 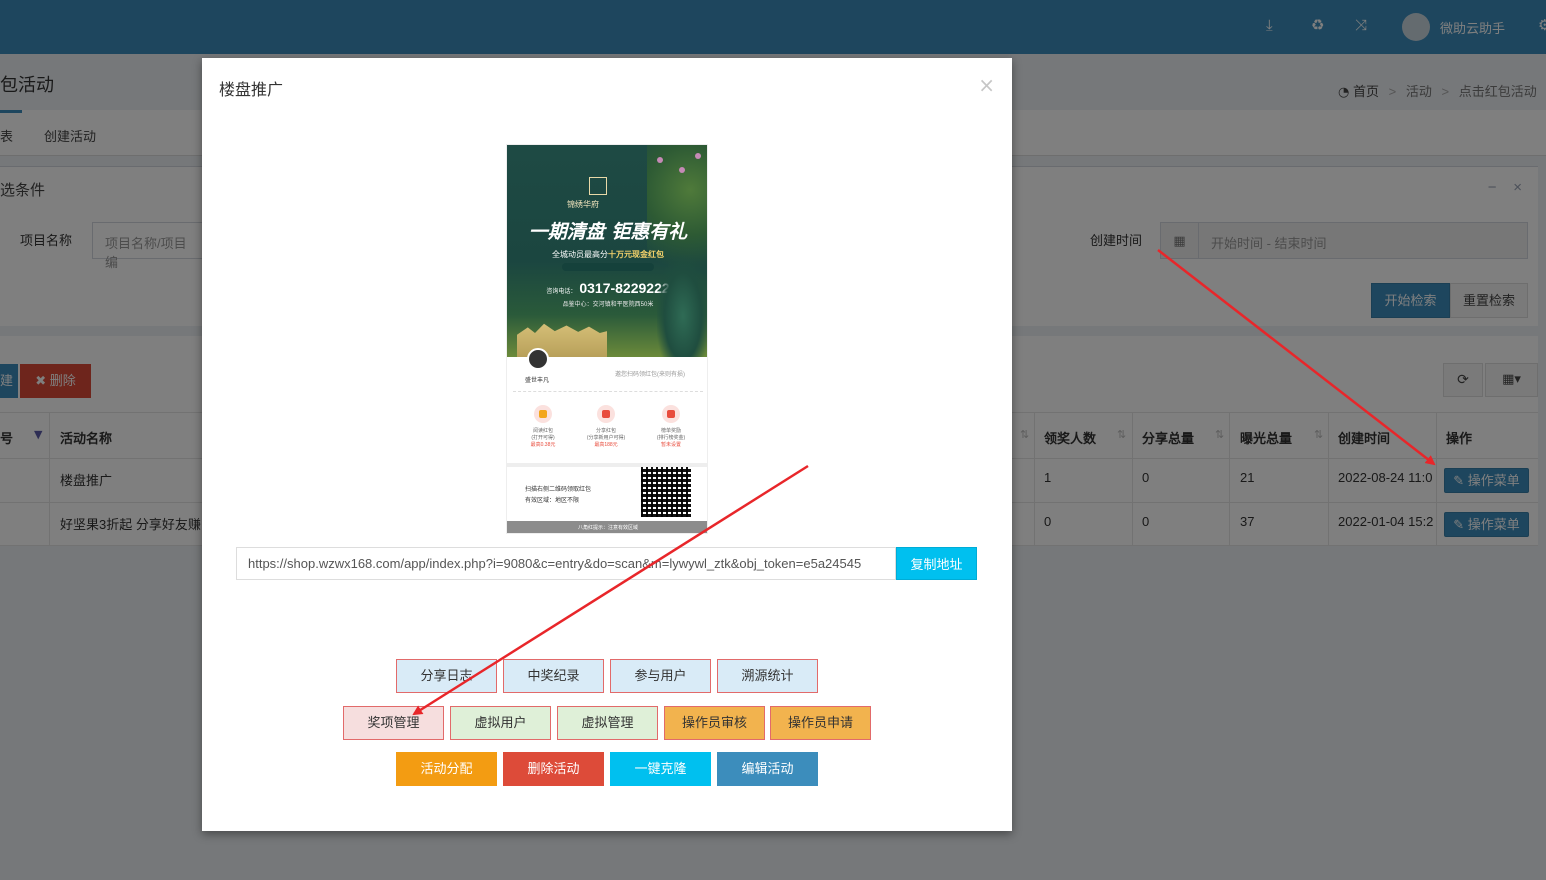 What do you see at coordinates (767, 676) in the screenshot?
I see `trace-stats-button: 溯源统计` at bounding box center [767, 676].